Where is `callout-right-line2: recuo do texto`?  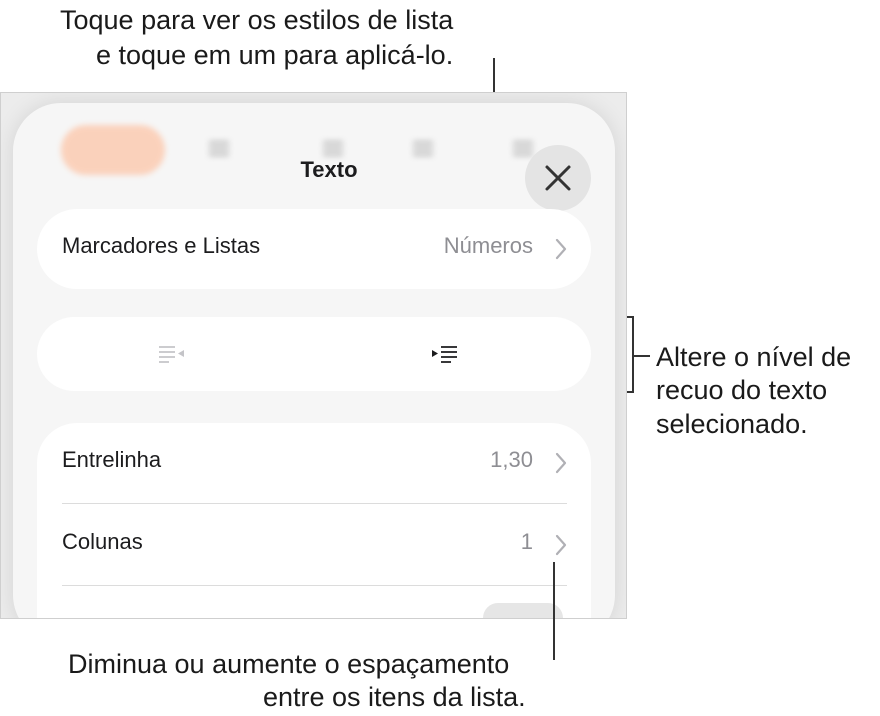
callout-right-line2: recuo do texto is located at coordinates (742, 390).